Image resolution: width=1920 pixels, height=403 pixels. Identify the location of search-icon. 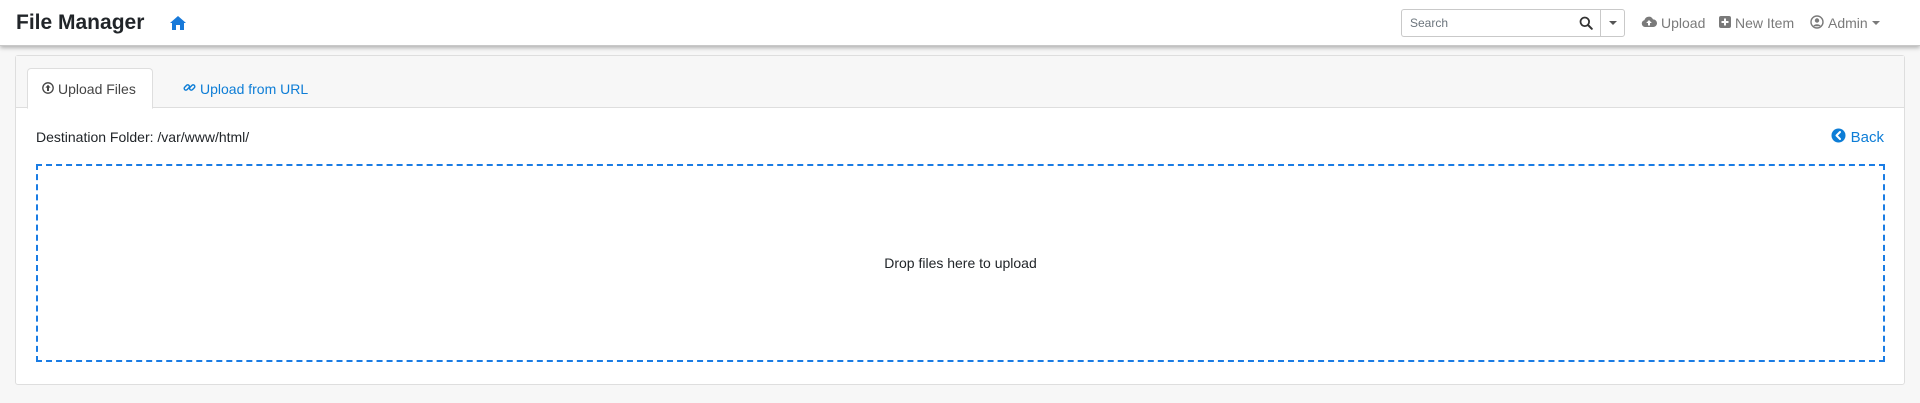
(1586, 23).